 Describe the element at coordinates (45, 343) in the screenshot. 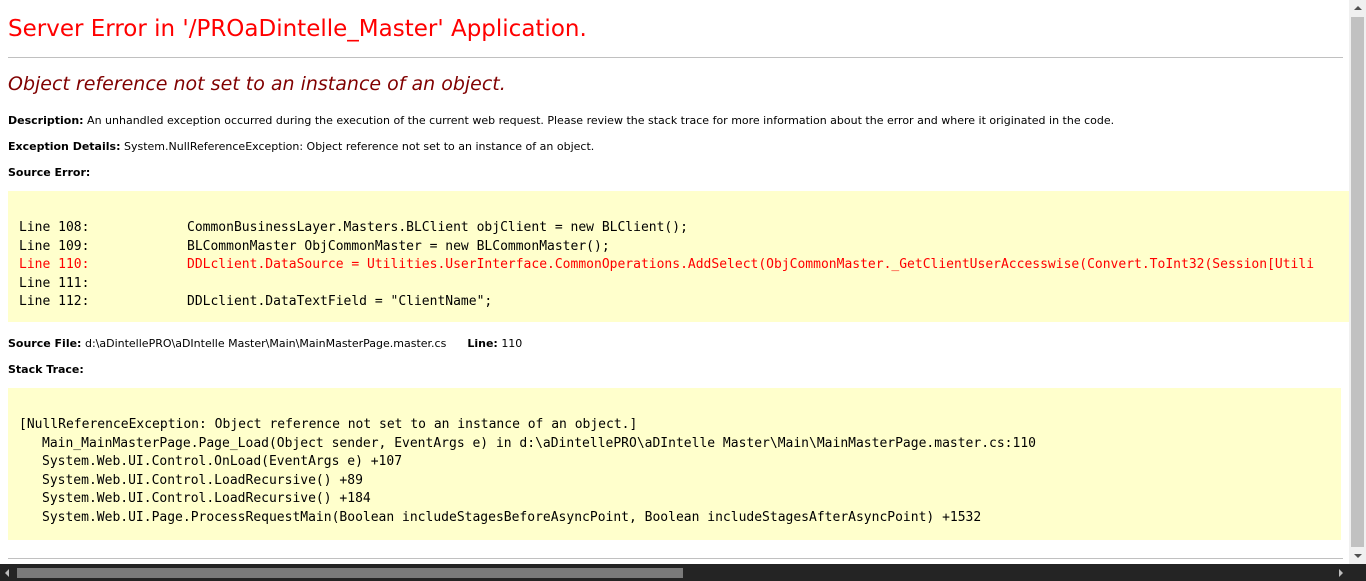

I see `source-file-label: Source File:` at that location.